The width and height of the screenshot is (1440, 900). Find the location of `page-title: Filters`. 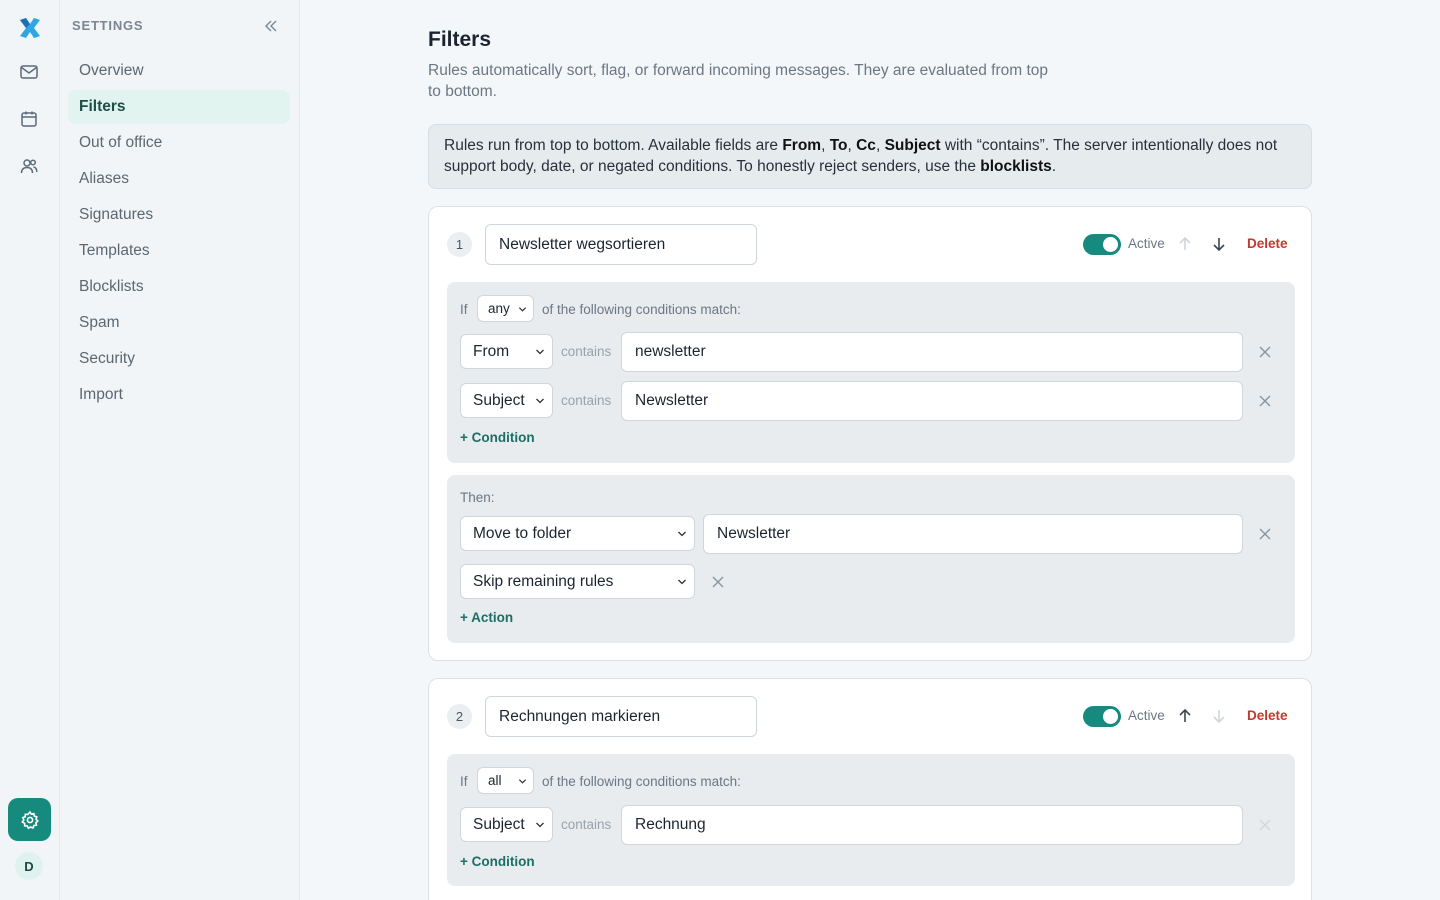

page-title: Filters is located at coordinates (460, 39).